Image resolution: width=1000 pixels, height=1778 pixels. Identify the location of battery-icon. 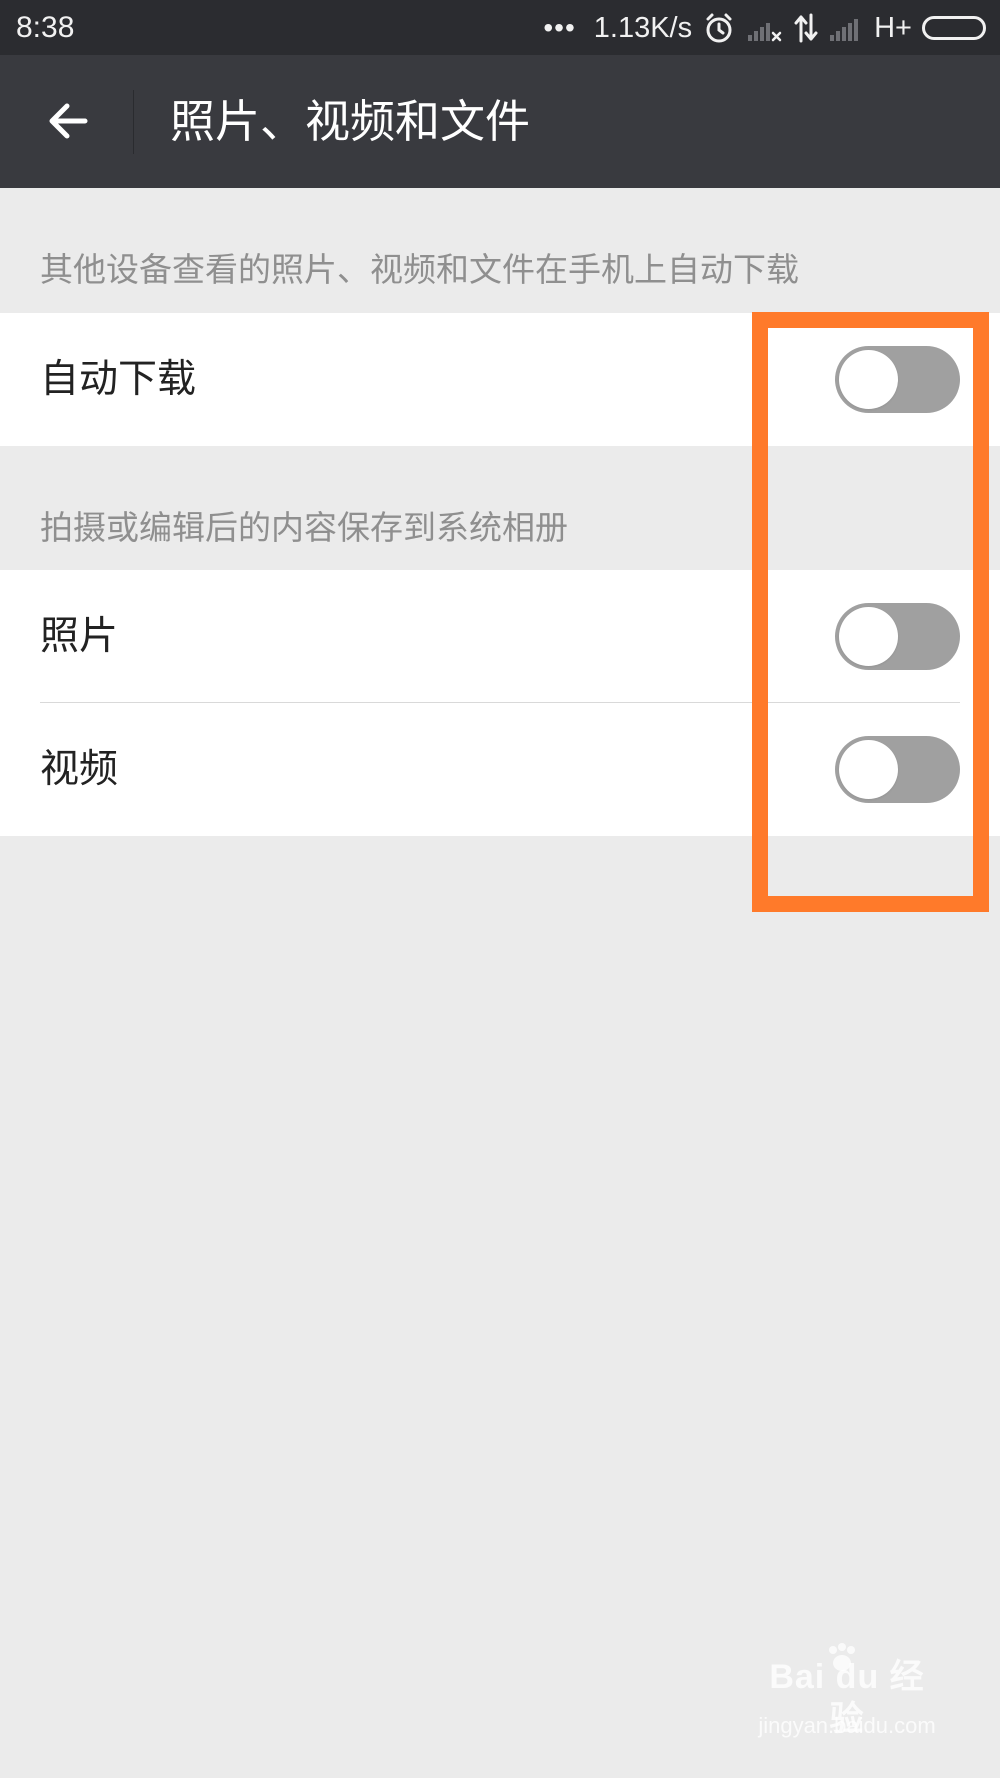
(954, 28).